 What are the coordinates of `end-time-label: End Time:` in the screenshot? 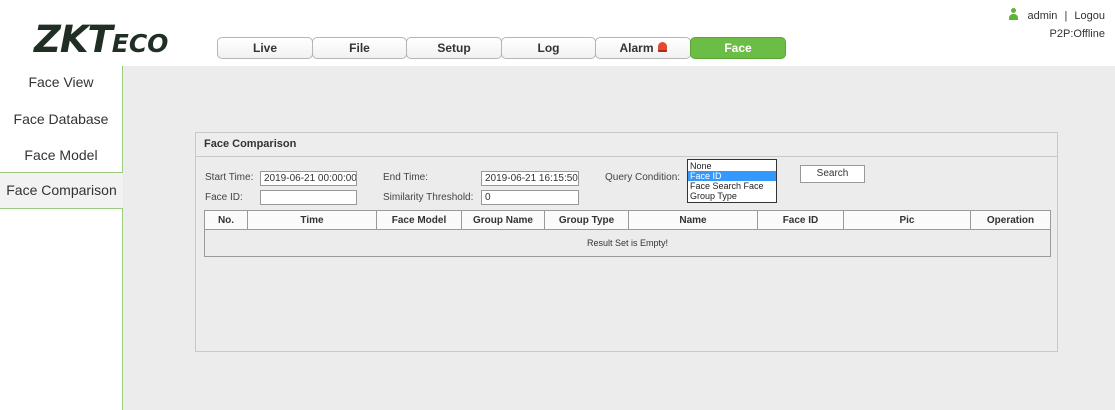 It's located at (406, 177).